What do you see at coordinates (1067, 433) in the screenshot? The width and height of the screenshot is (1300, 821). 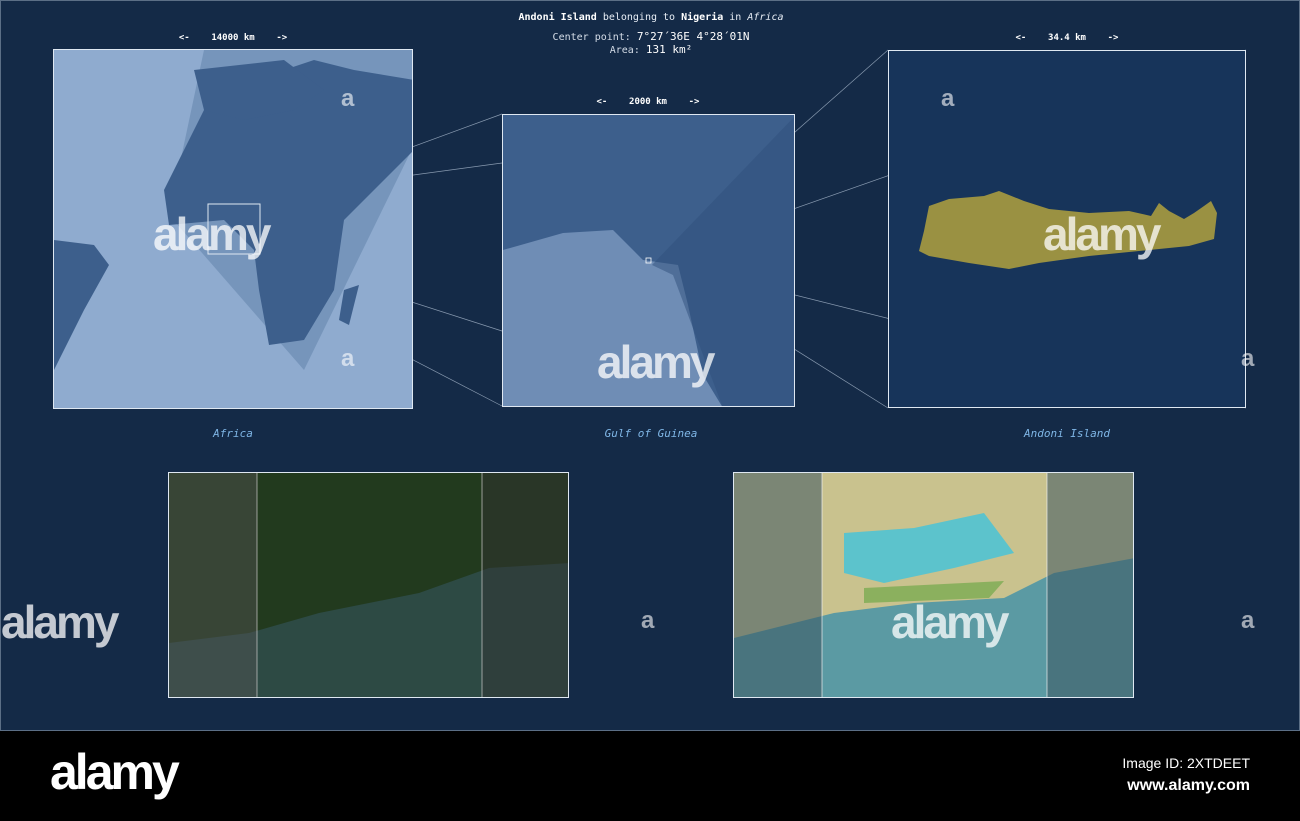 I see `caption-island: Andoni Island` at bounding box center [1067, 433].